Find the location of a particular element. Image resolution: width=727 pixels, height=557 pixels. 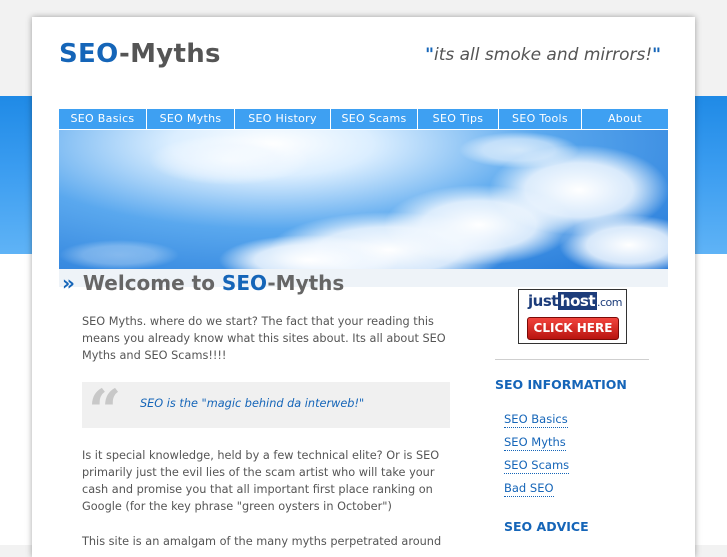

page-title: » Welcome to SEO-Myths is located at coordinates (203, 283).